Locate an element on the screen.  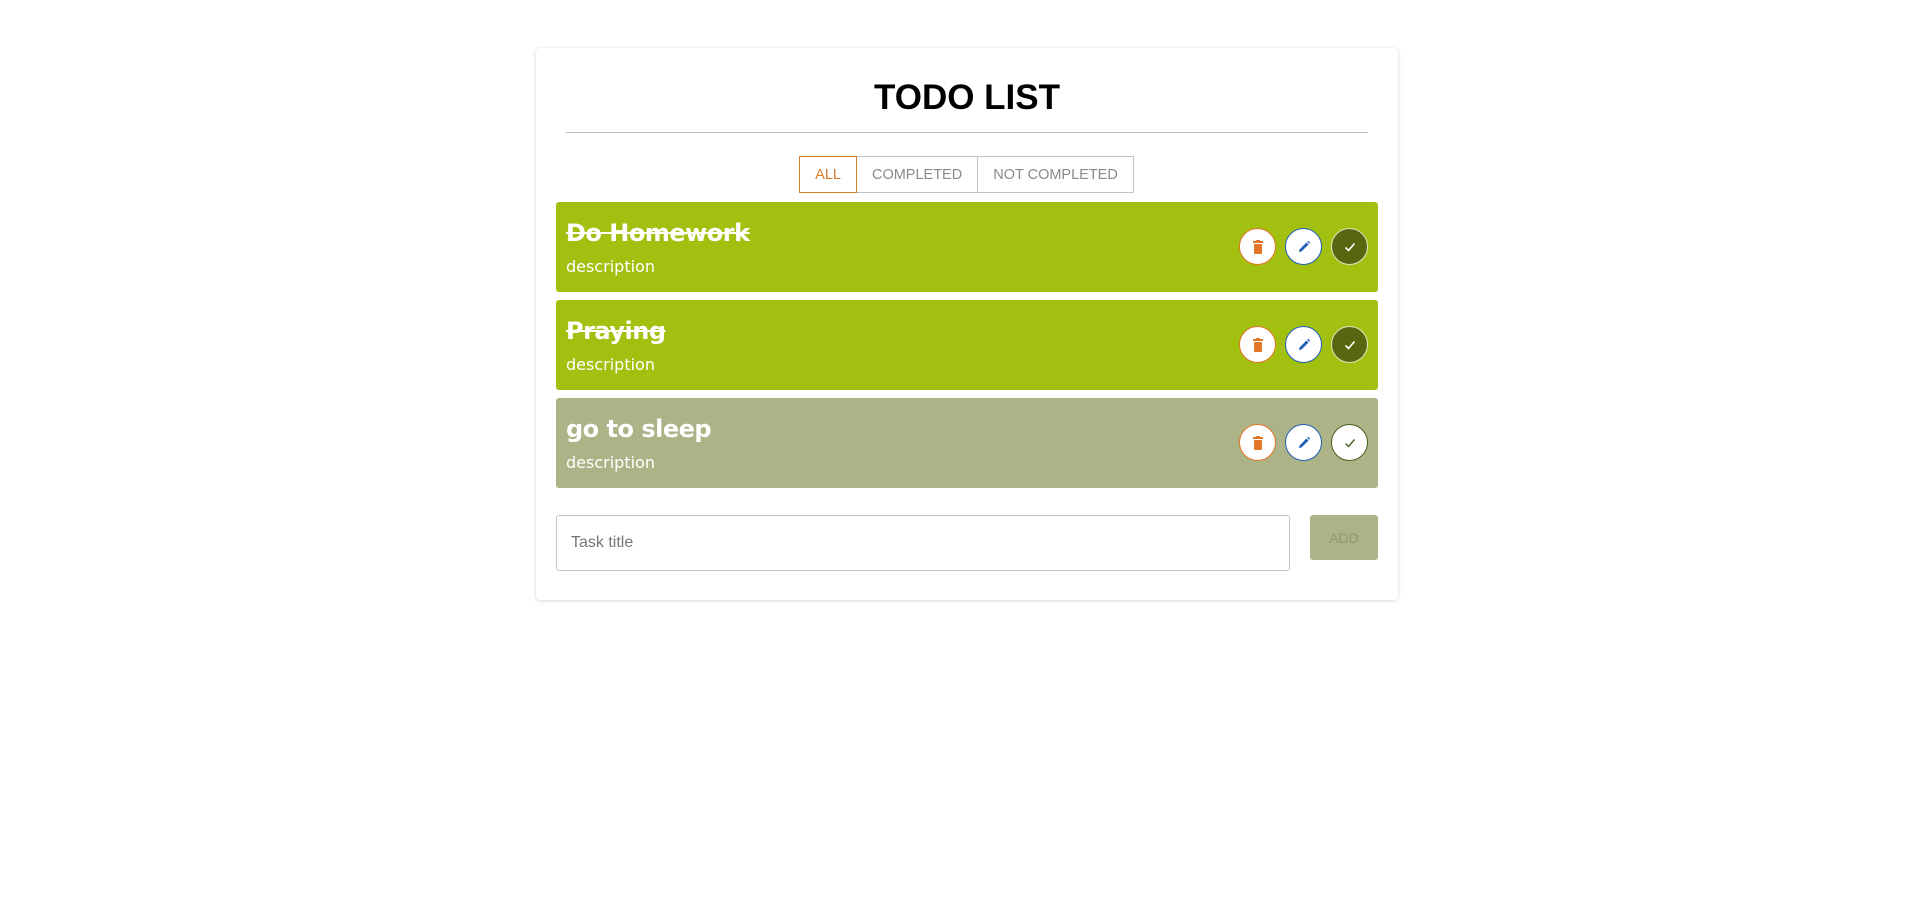
title-divider is located at coordinates (967, 132).